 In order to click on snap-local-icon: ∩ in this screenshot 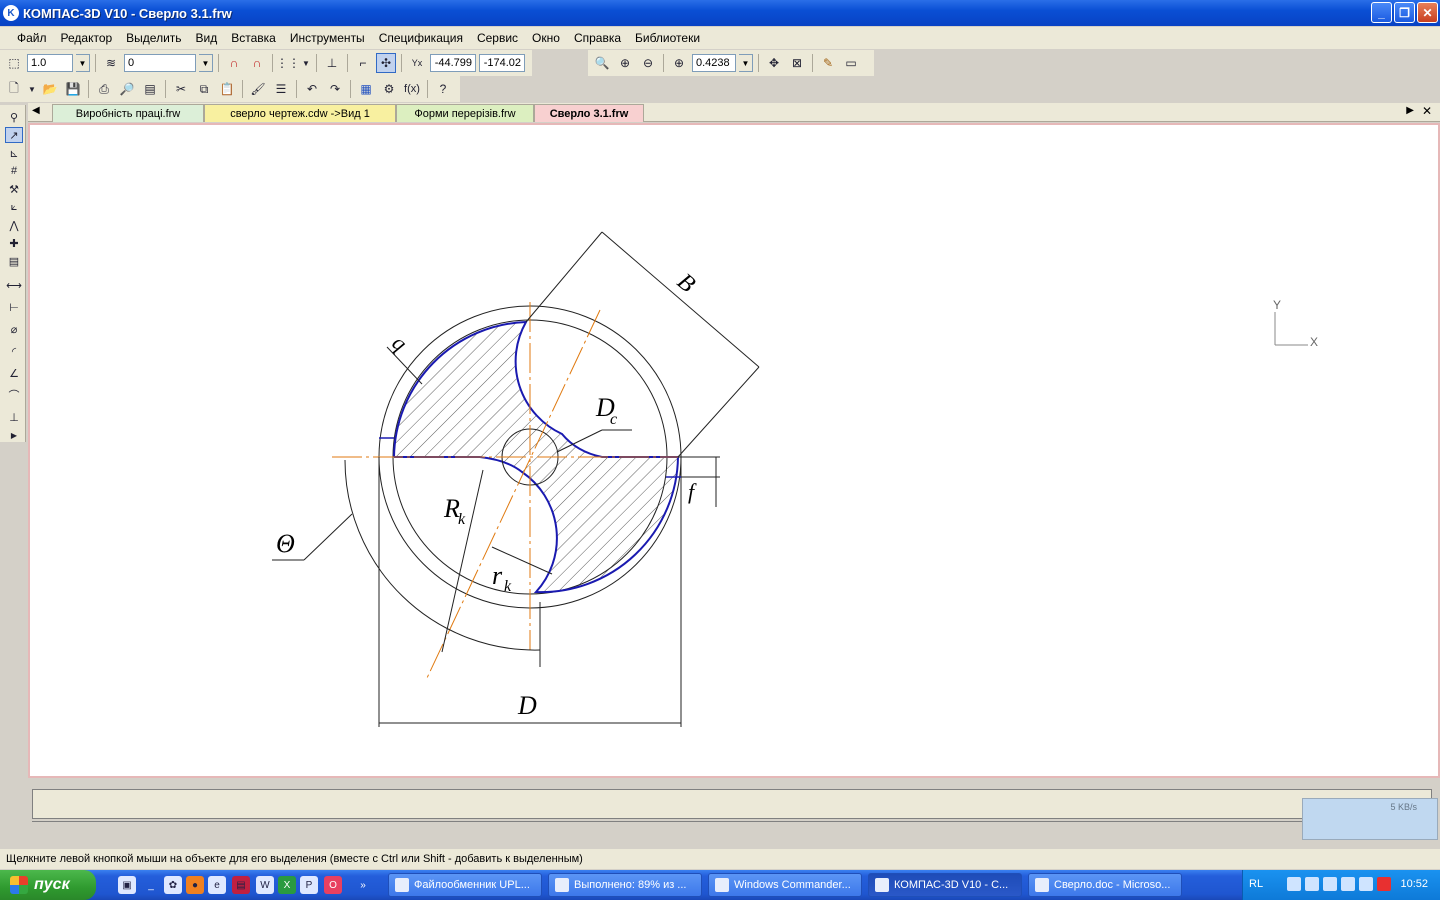, I will do `click(257, 63)`.